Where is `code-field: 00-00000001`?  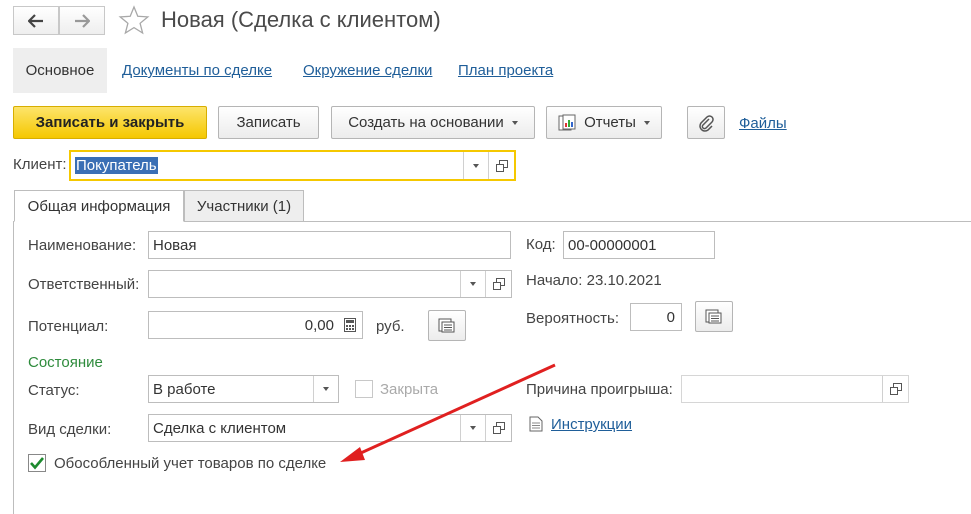 code-field: 00-00000001 is located at coordinates (639, 245).